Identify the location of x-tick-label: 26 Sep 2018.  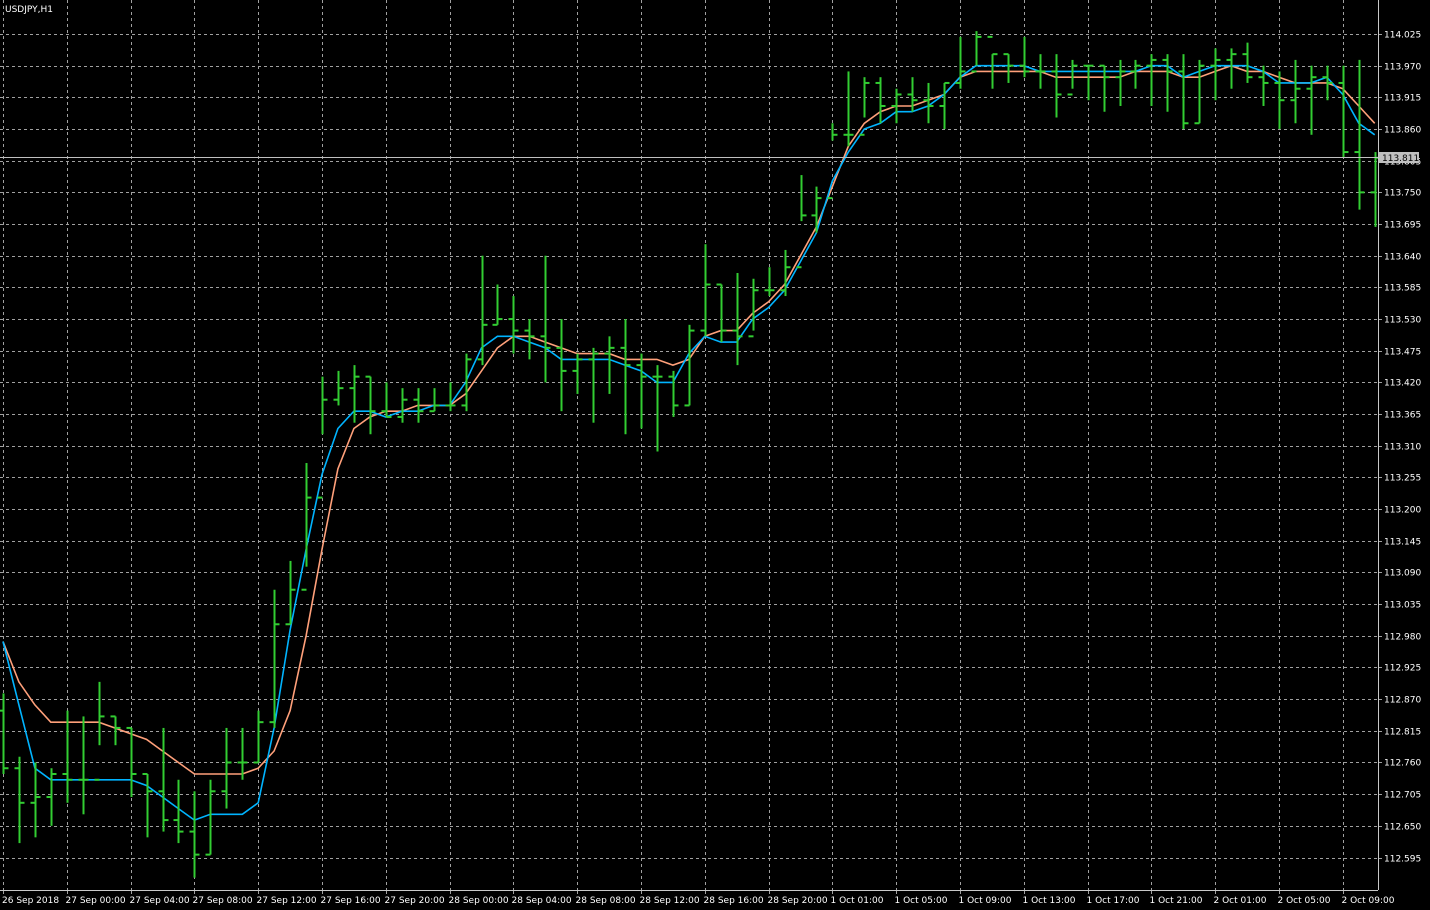
(30, 901).